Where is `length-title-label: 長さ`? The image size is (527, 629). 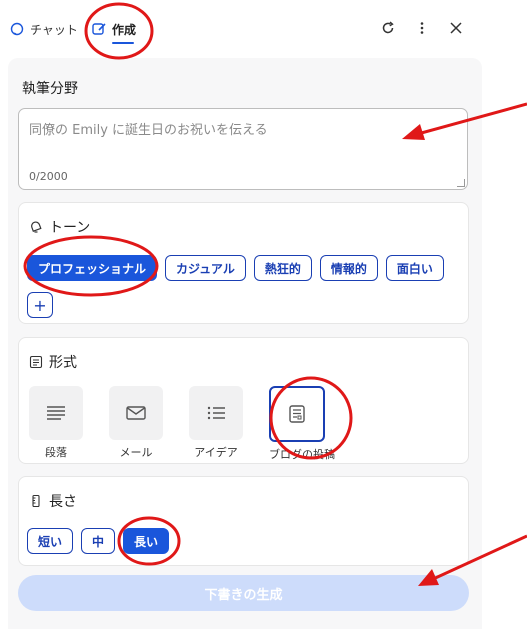 length-title-label: 長さ is located at coordinates (63, 502).